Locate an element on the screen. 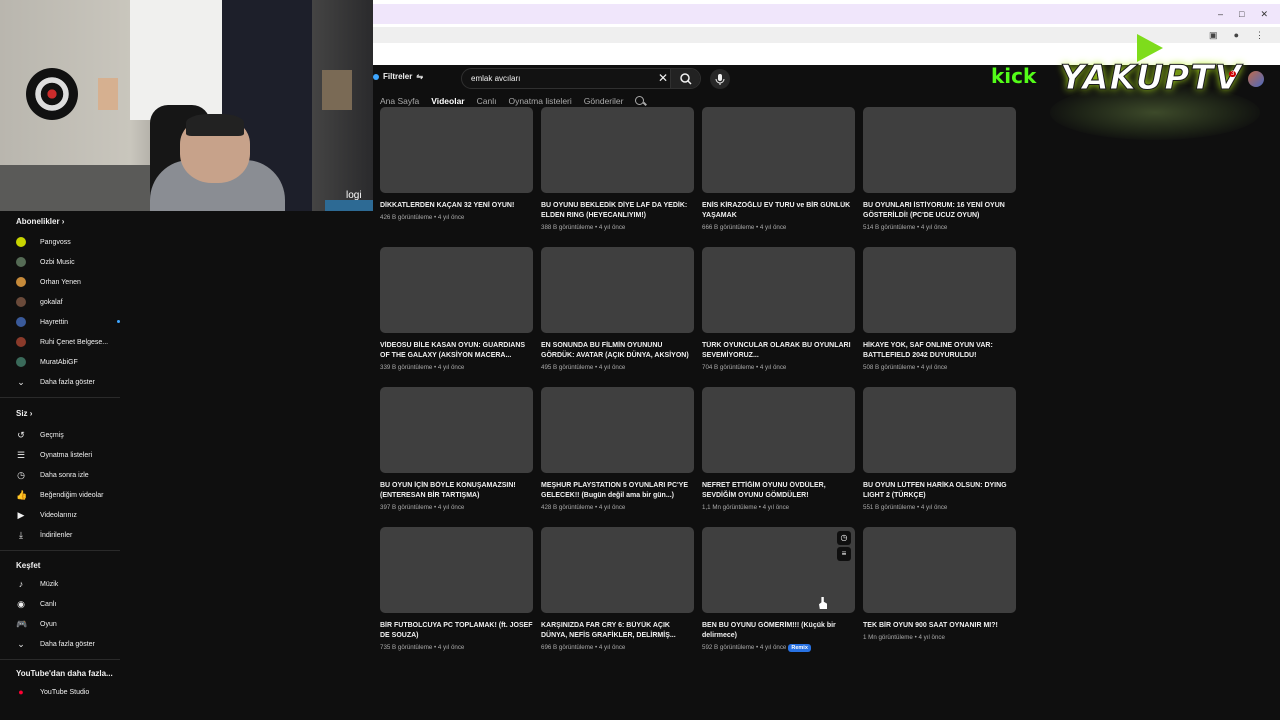  sidebar-item-subscription: gokalaf is located at coordinates (39, 302).